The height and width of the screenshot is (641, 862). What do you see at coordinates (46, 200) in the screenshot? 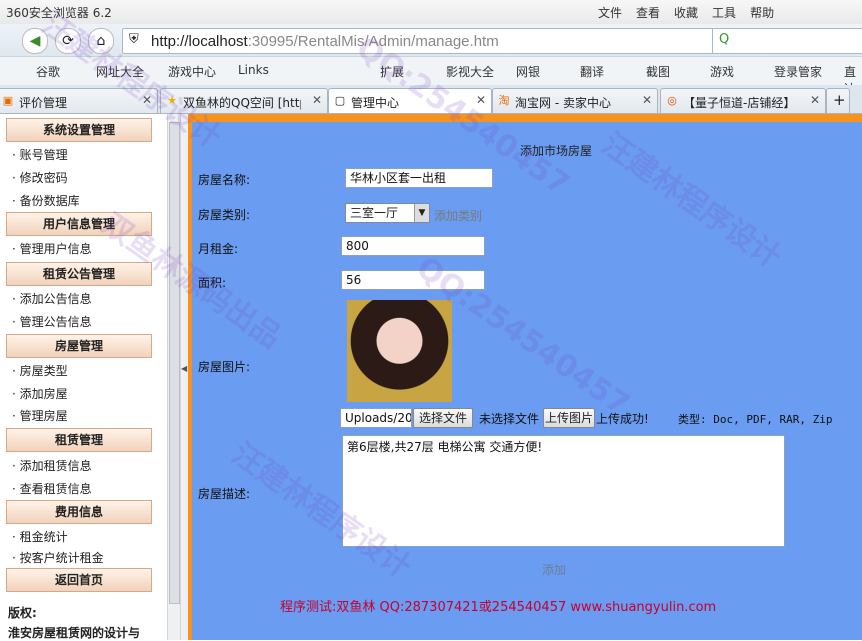
I see `sidebar-item-backup: · 备份数据库` at bounding box center [46, 200].